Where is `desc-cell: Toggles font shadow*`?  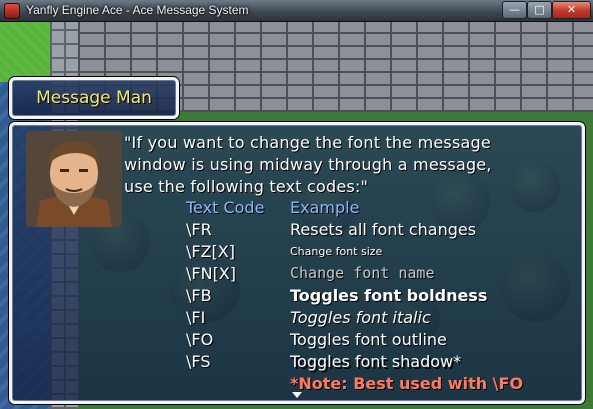 desc-cell: Toggles font shadow* is located at coordinates (376, 361).